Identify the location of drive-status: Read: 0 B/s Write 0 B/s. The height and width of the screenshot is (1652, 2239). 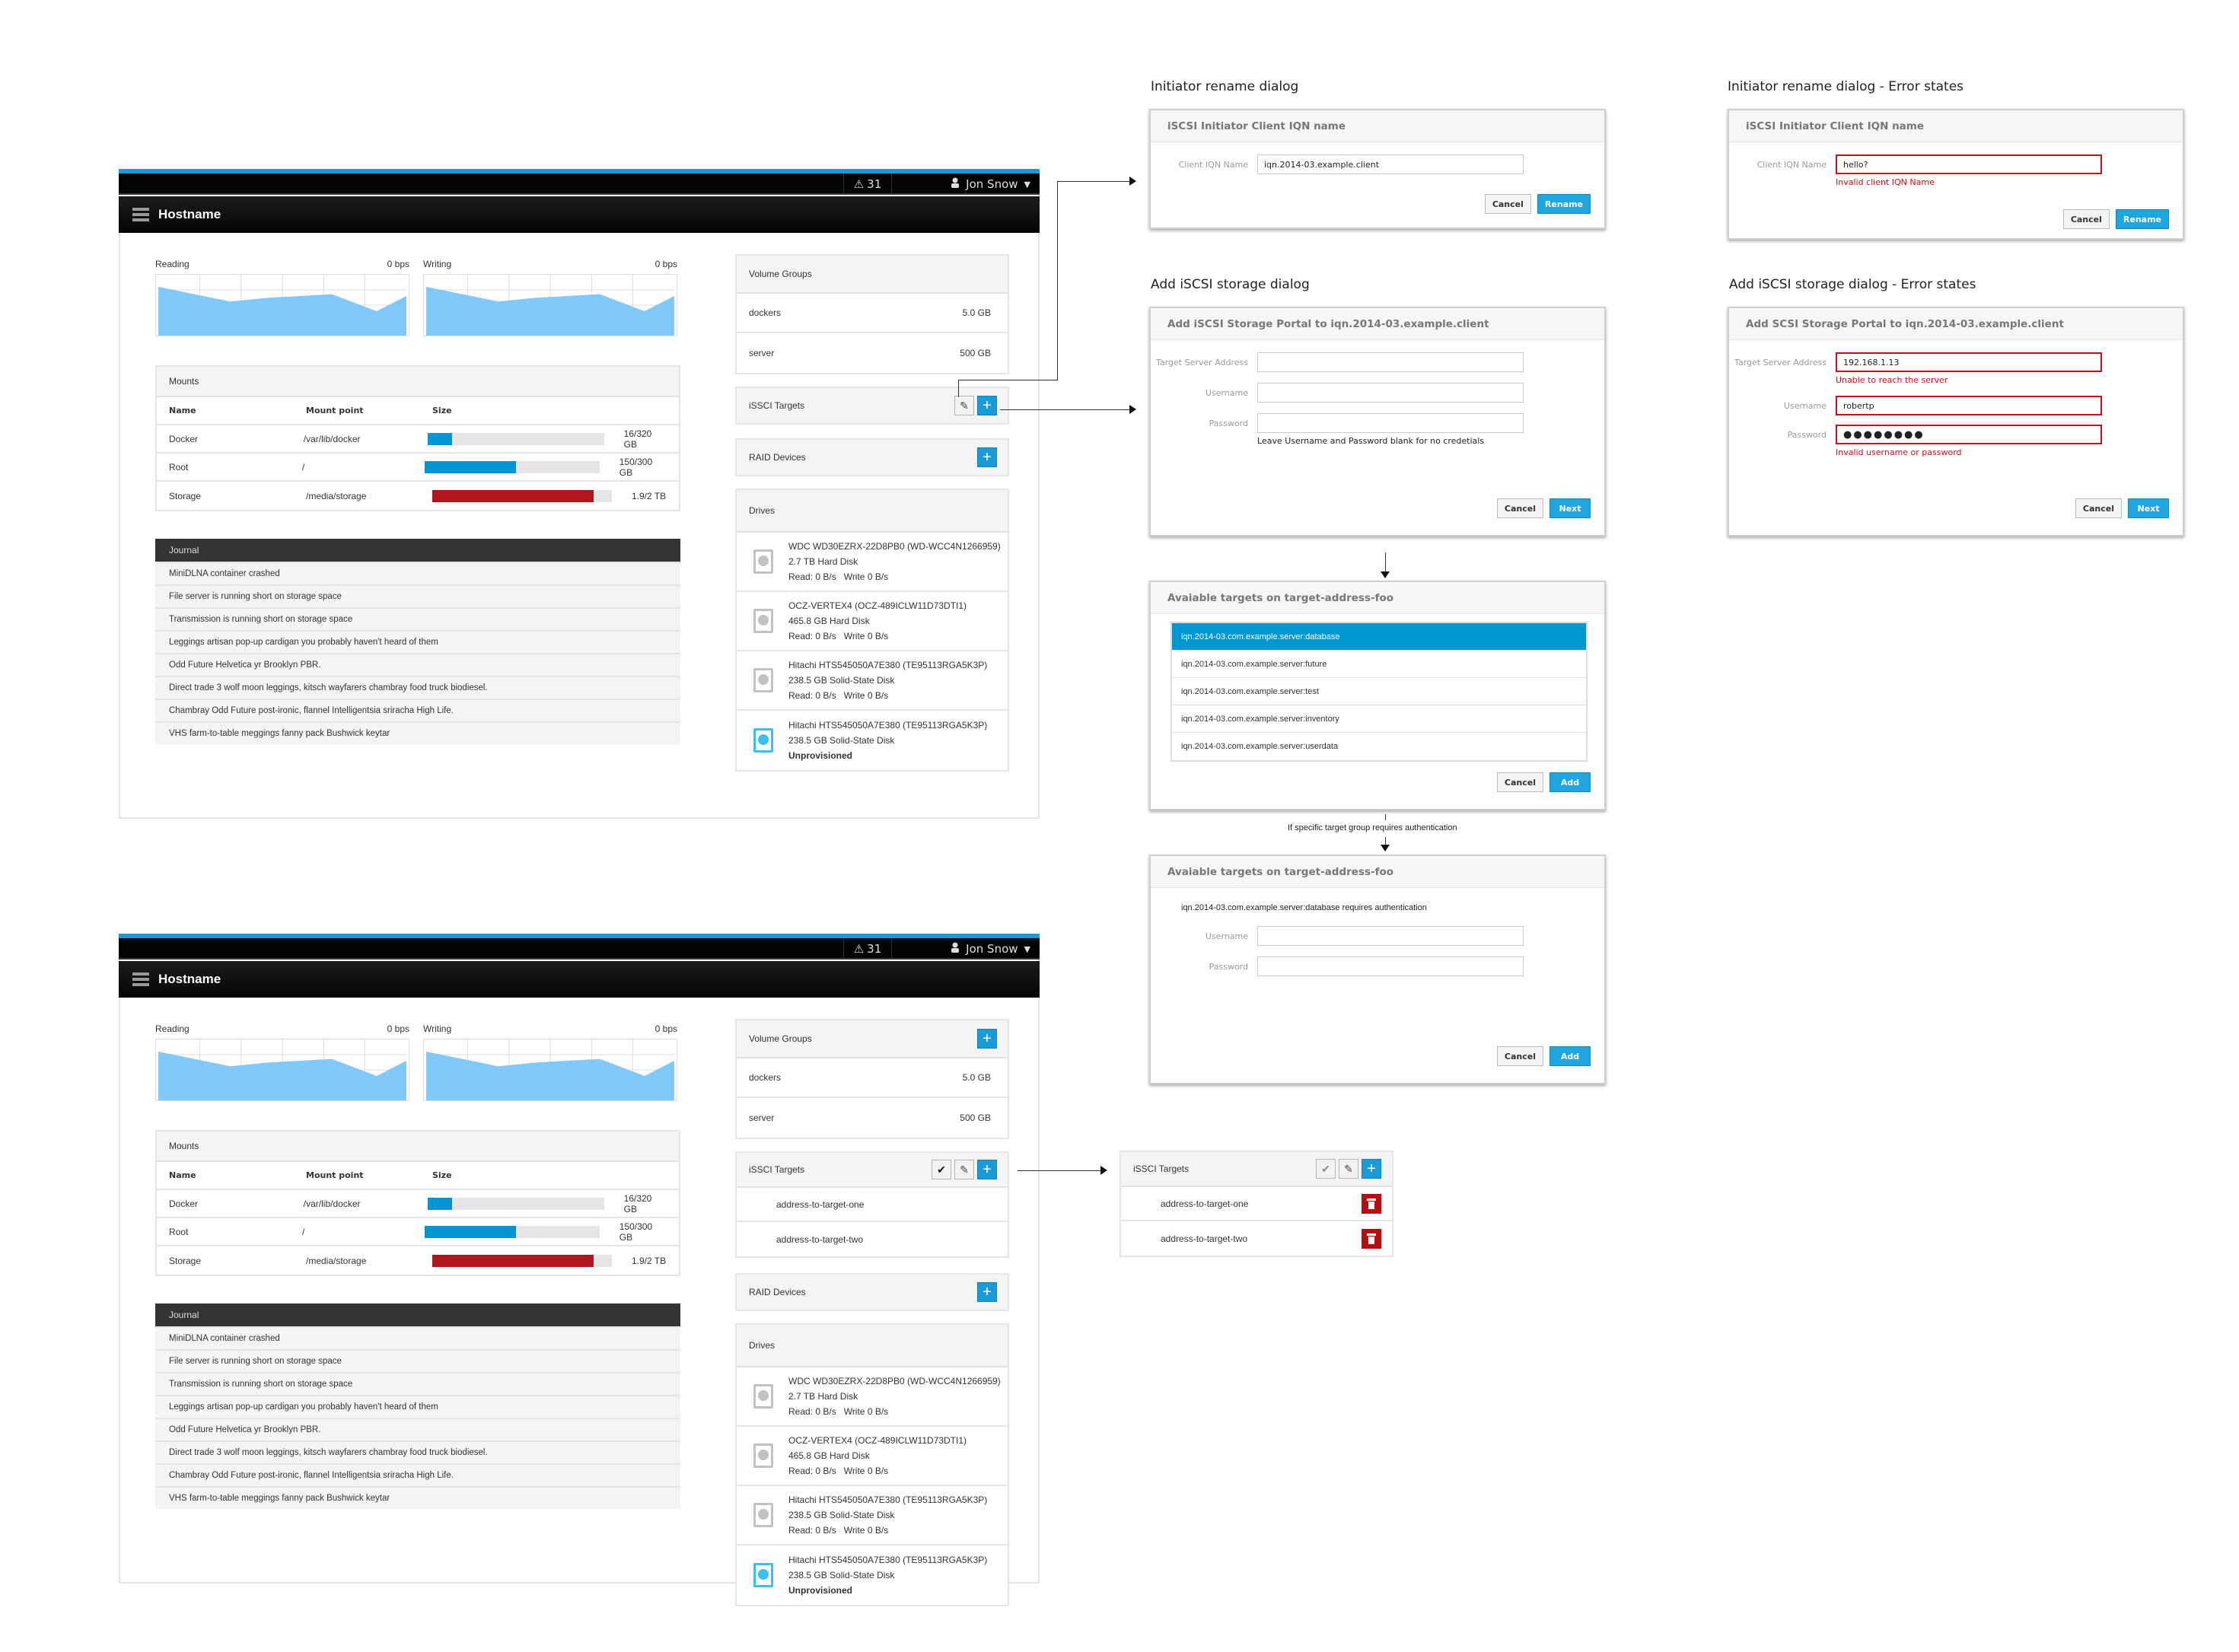
(838, 576).